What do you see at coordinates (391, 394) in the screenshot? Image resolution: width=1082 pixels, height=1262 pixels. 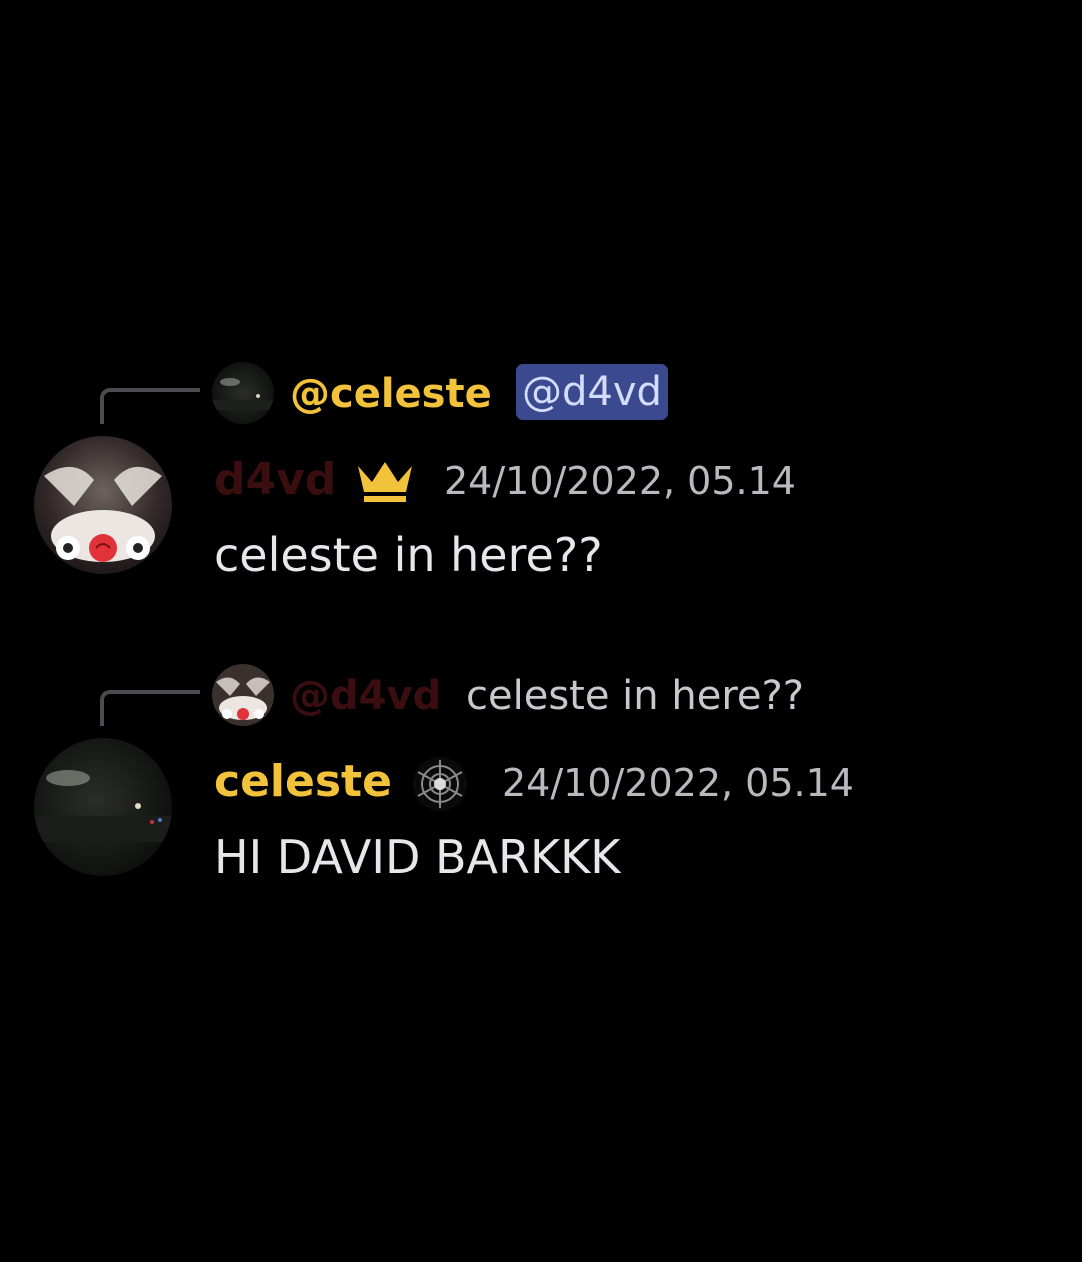 I see `reply-author: @celeste` at bounding box center [391, 394].